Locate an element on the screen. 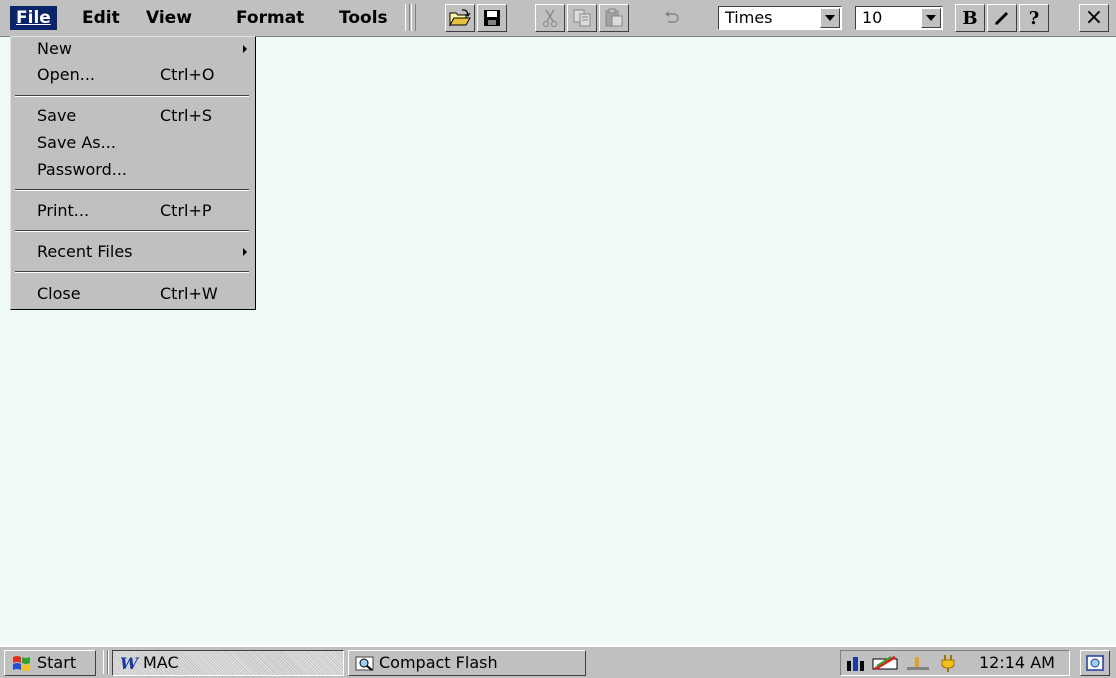  menu-edit-label: Edit is located at coordinates (101, 18).